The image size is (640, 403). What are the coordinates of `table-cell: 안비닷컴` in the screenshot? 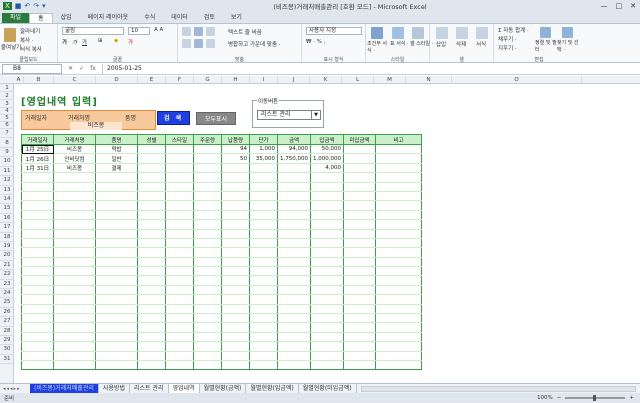 It's located at (74, 158).